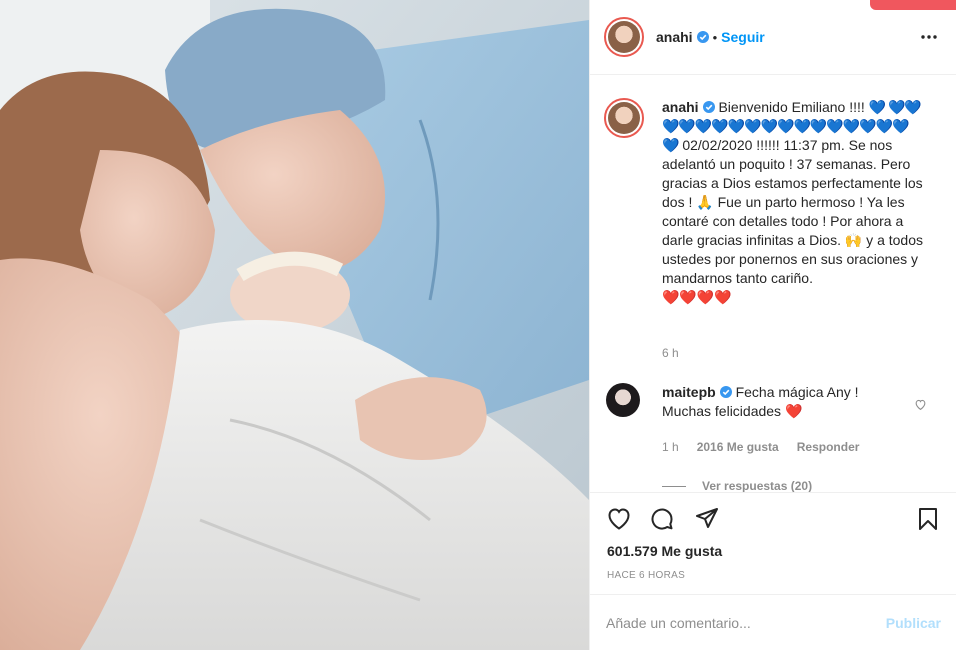  I want to click on view-replies-button: Ver respuestas (20), so click(737, 485).